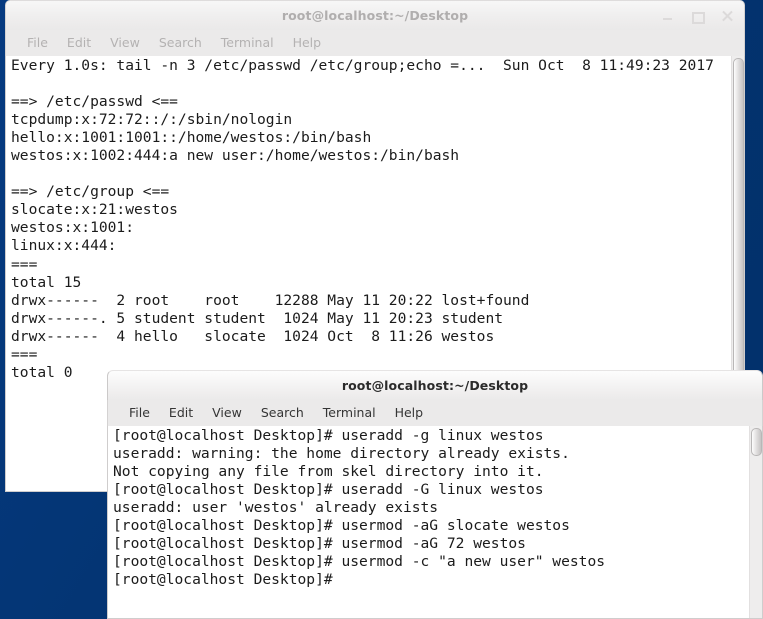 The image size is (763, 619). I want to click on menubar-front: File Edit View Search Terminal Help, so click(435, 413).